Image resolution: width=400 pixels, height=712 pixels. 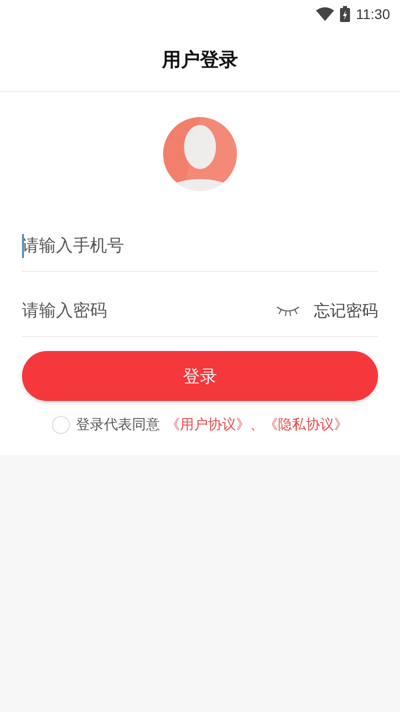 What do you see at coordinates (345, 14) in the screenshot?
I see `battery-icon` at bounding box center [345, 14].